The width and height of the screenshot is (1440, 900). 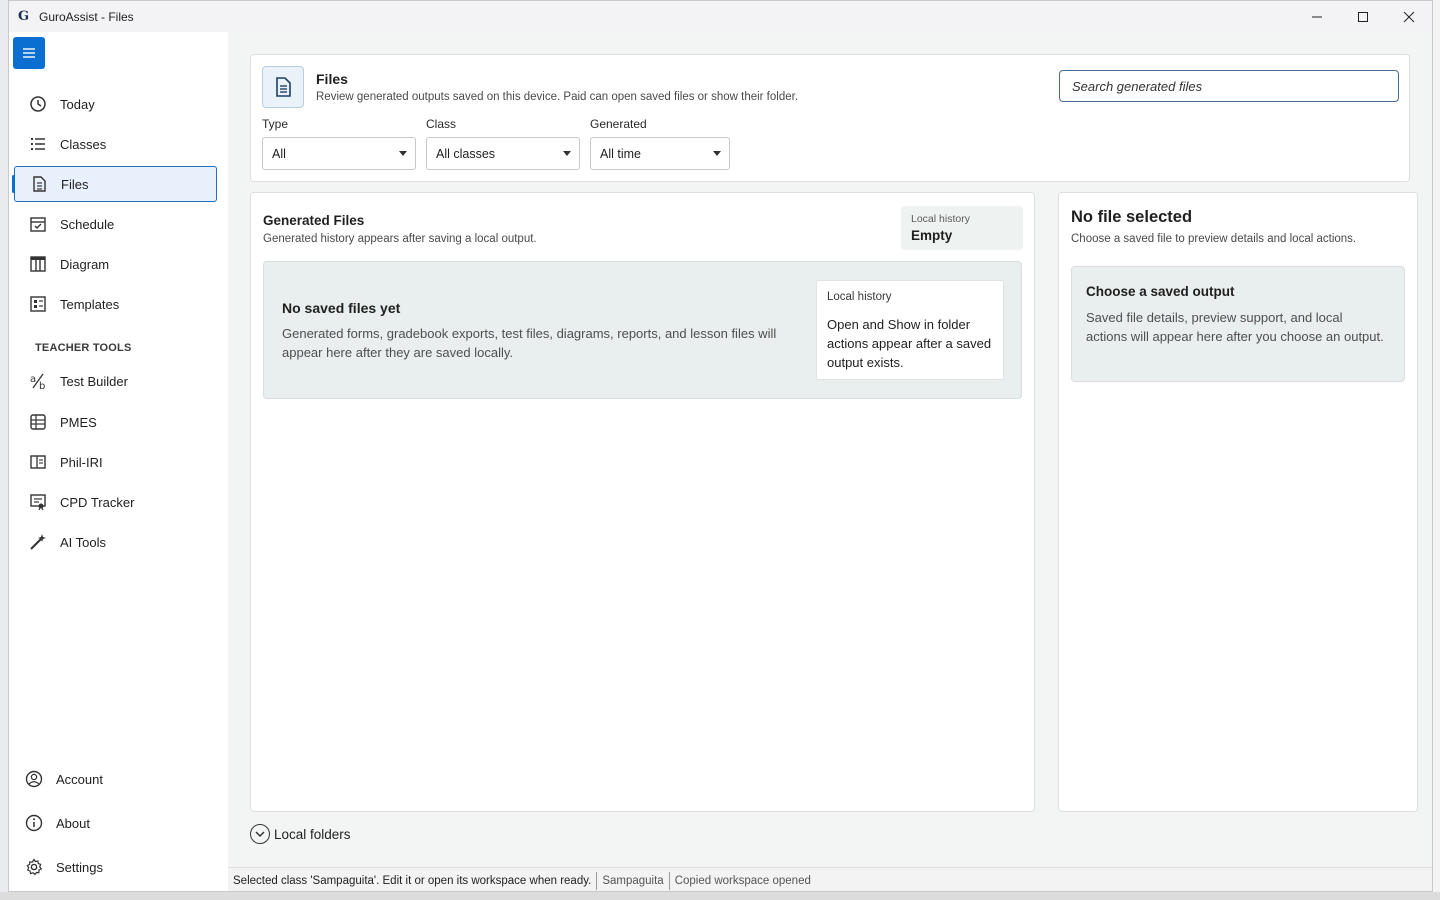 What do you see at coordinates (38, 542) in the screenshot?
I see `magic-wand-icon` at bounding box center [38, 542].